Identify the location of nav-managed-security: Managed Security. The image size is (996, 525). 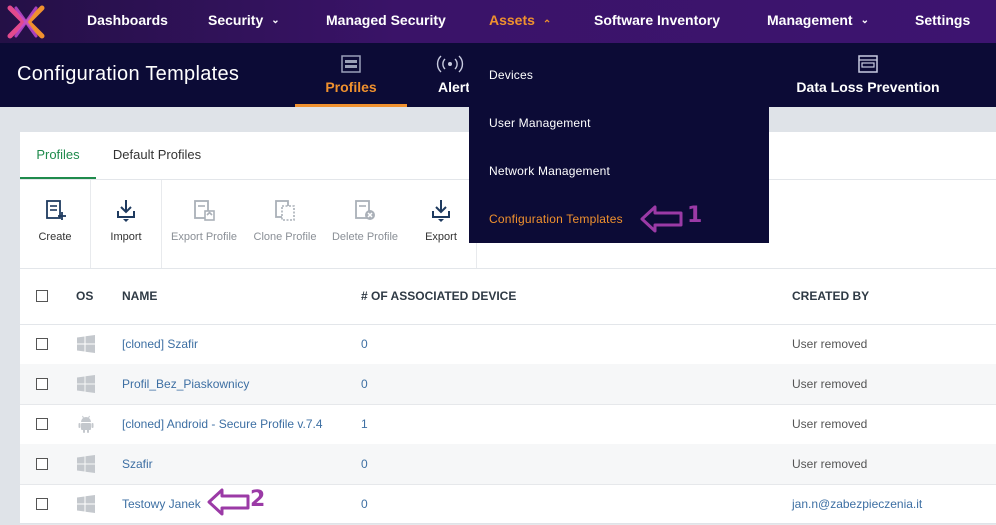
(386, 21).